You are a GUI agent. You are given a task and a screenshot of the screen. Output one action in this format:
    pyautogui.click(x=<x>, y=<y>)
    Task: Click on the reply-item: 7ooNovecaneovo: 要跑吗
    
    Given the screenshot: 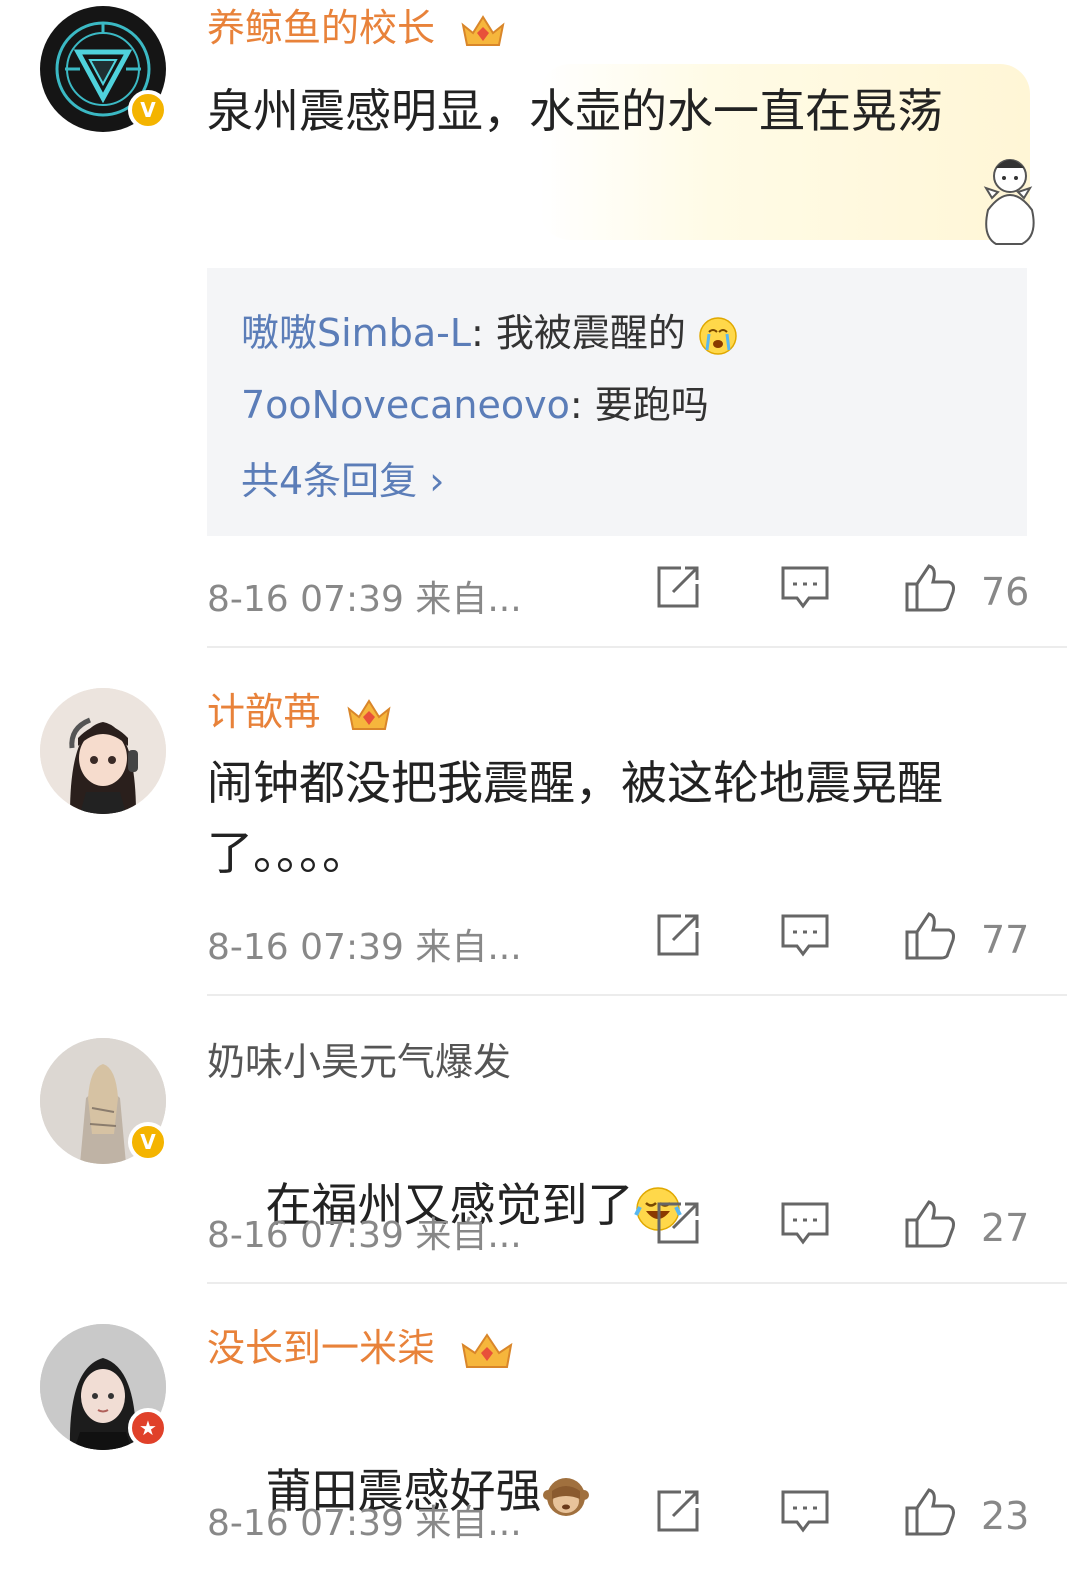 What is the action you would take?
    pyautogui.click(x=475, y=401)
    